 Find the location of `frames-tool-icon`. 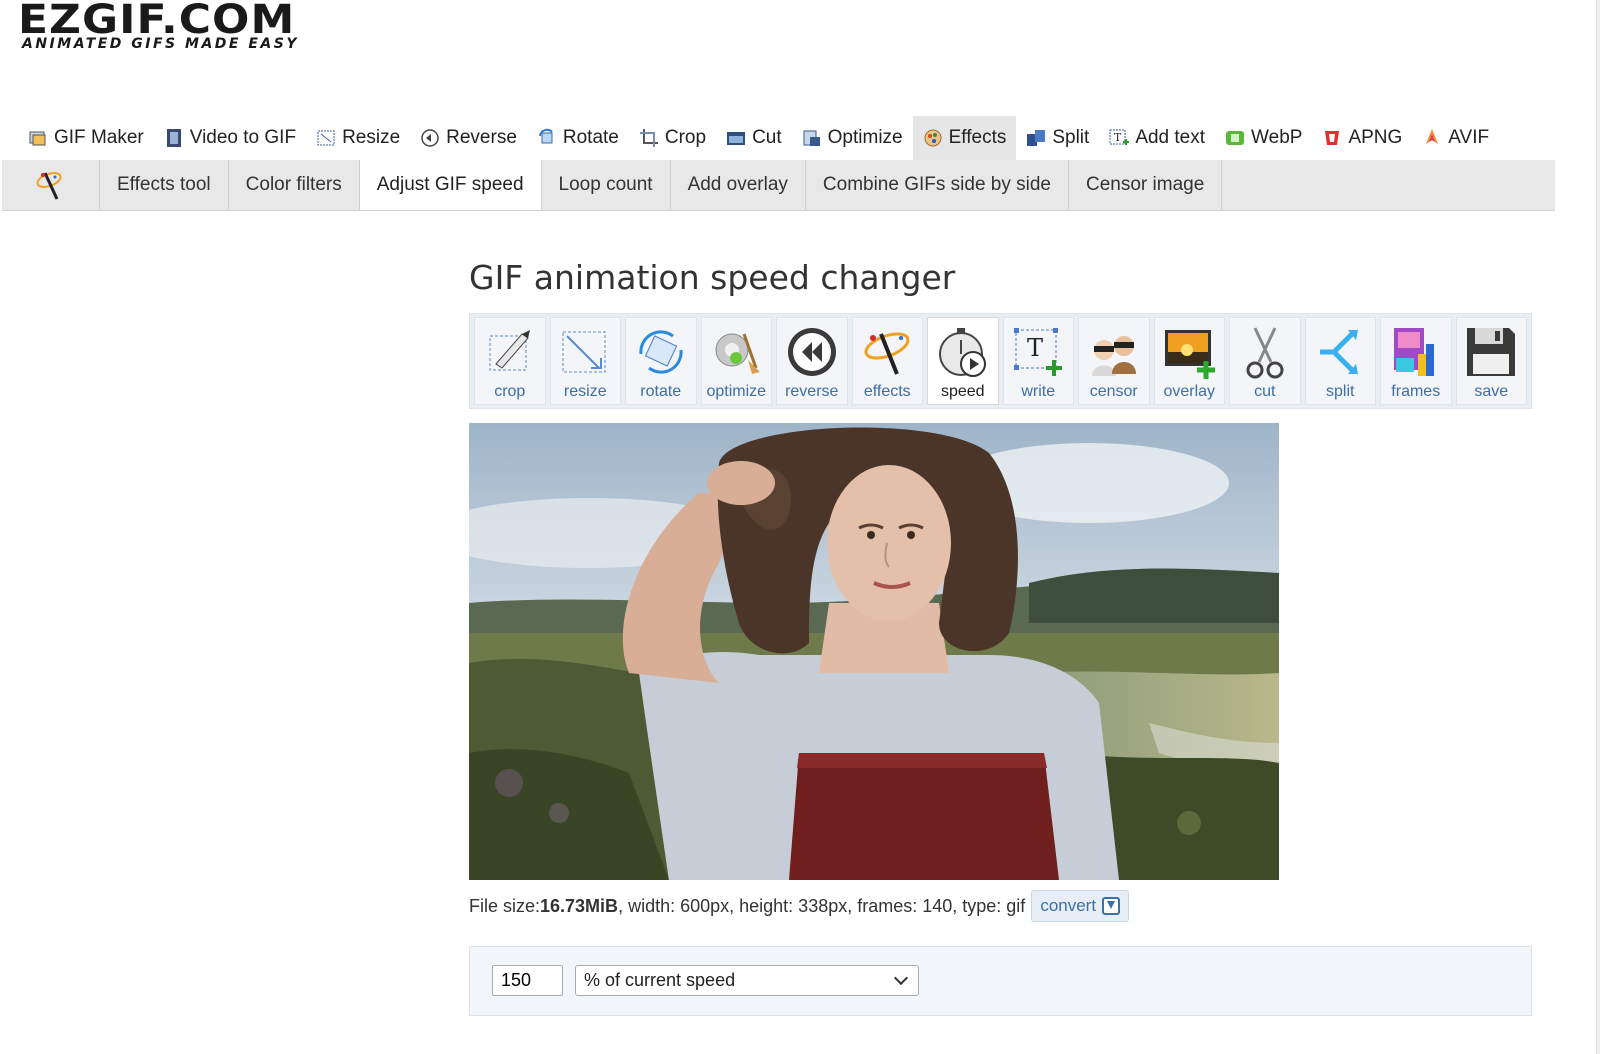

frames-tool-icon is located at coordinates (1413, 352).